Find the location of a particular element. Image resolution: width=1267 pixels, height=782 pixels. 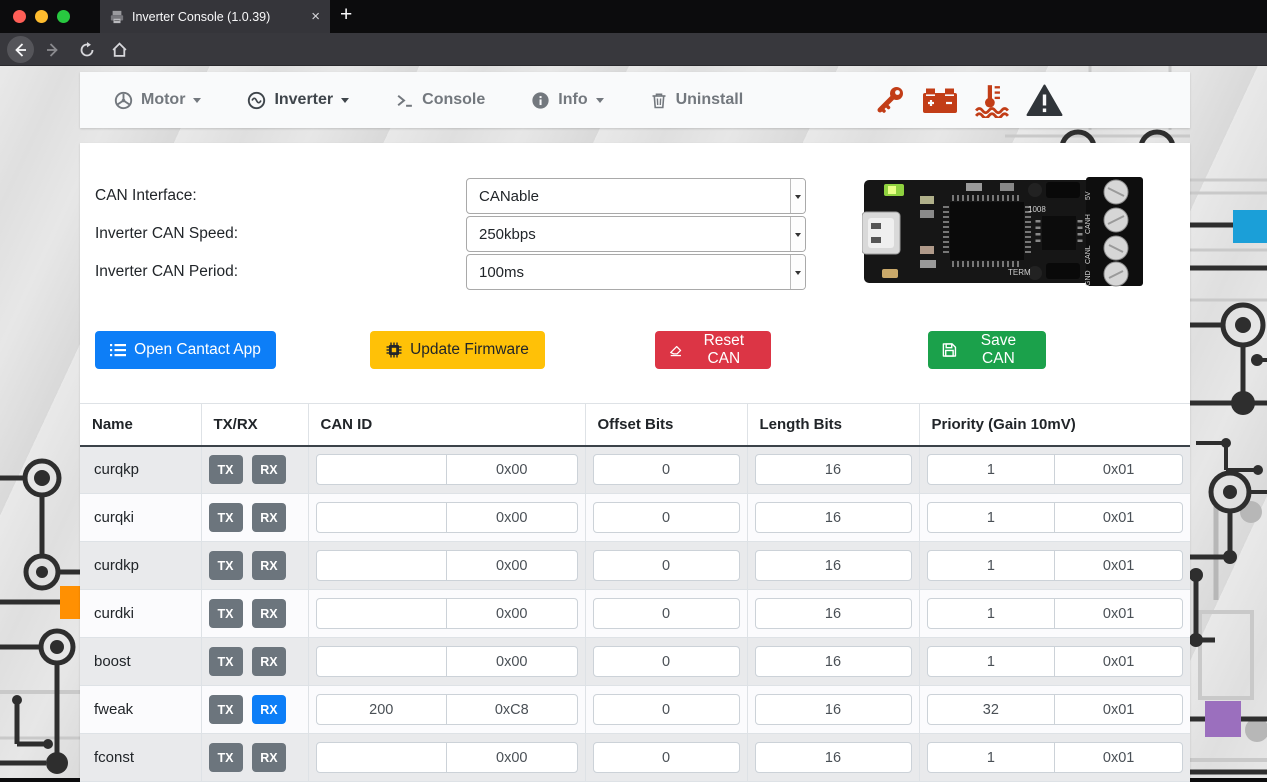

can-speed-select: 250kbps is located at coordinates (636, 234).